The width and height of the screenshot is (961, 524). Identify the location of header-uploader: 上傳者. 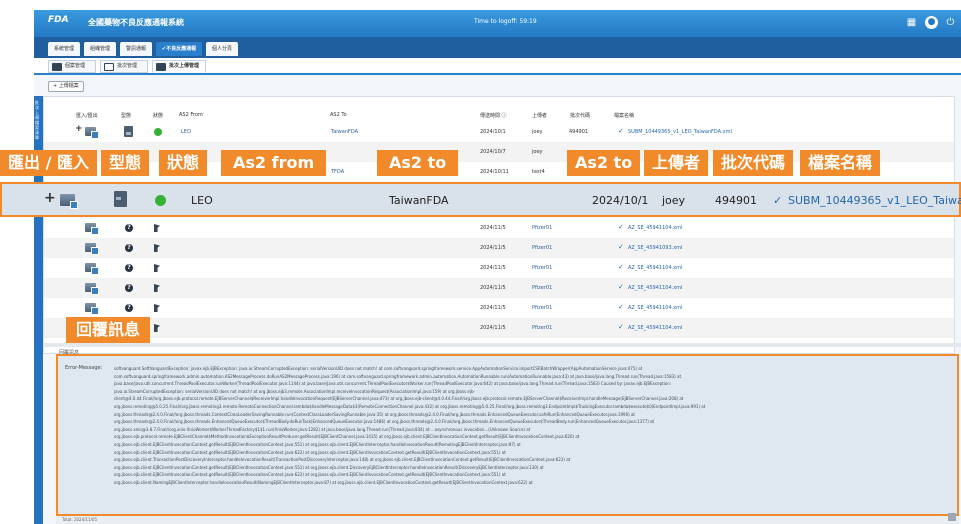
(539, 115).